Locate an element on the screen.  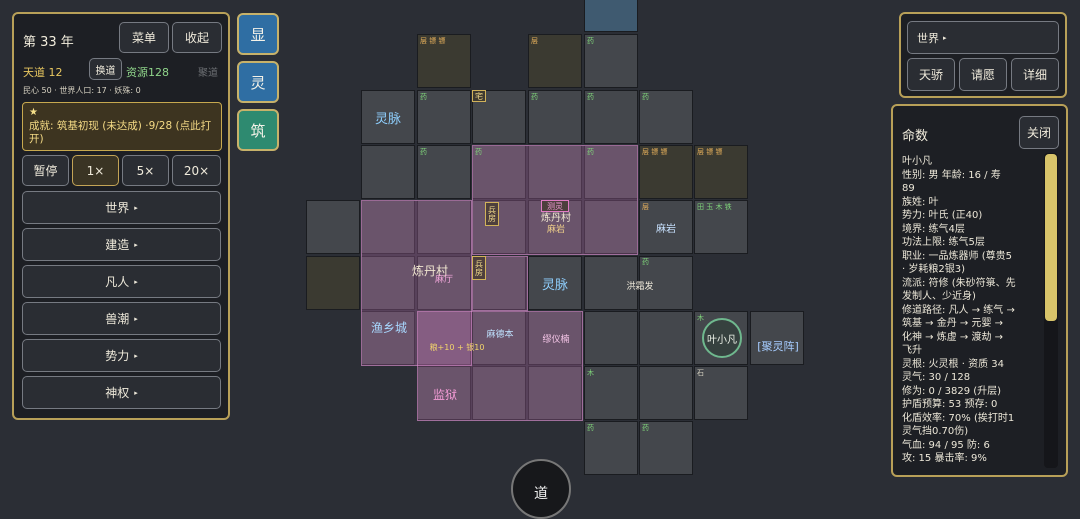
fate-title: 命数 is located at coordinates (915, 136).